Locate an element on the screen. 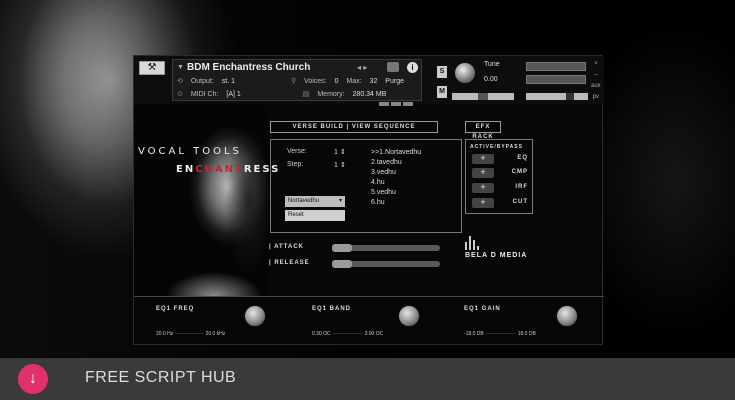 The height and width of the screenshot is (400, 735). pv-button: pv is located at coordinates (596, 97).